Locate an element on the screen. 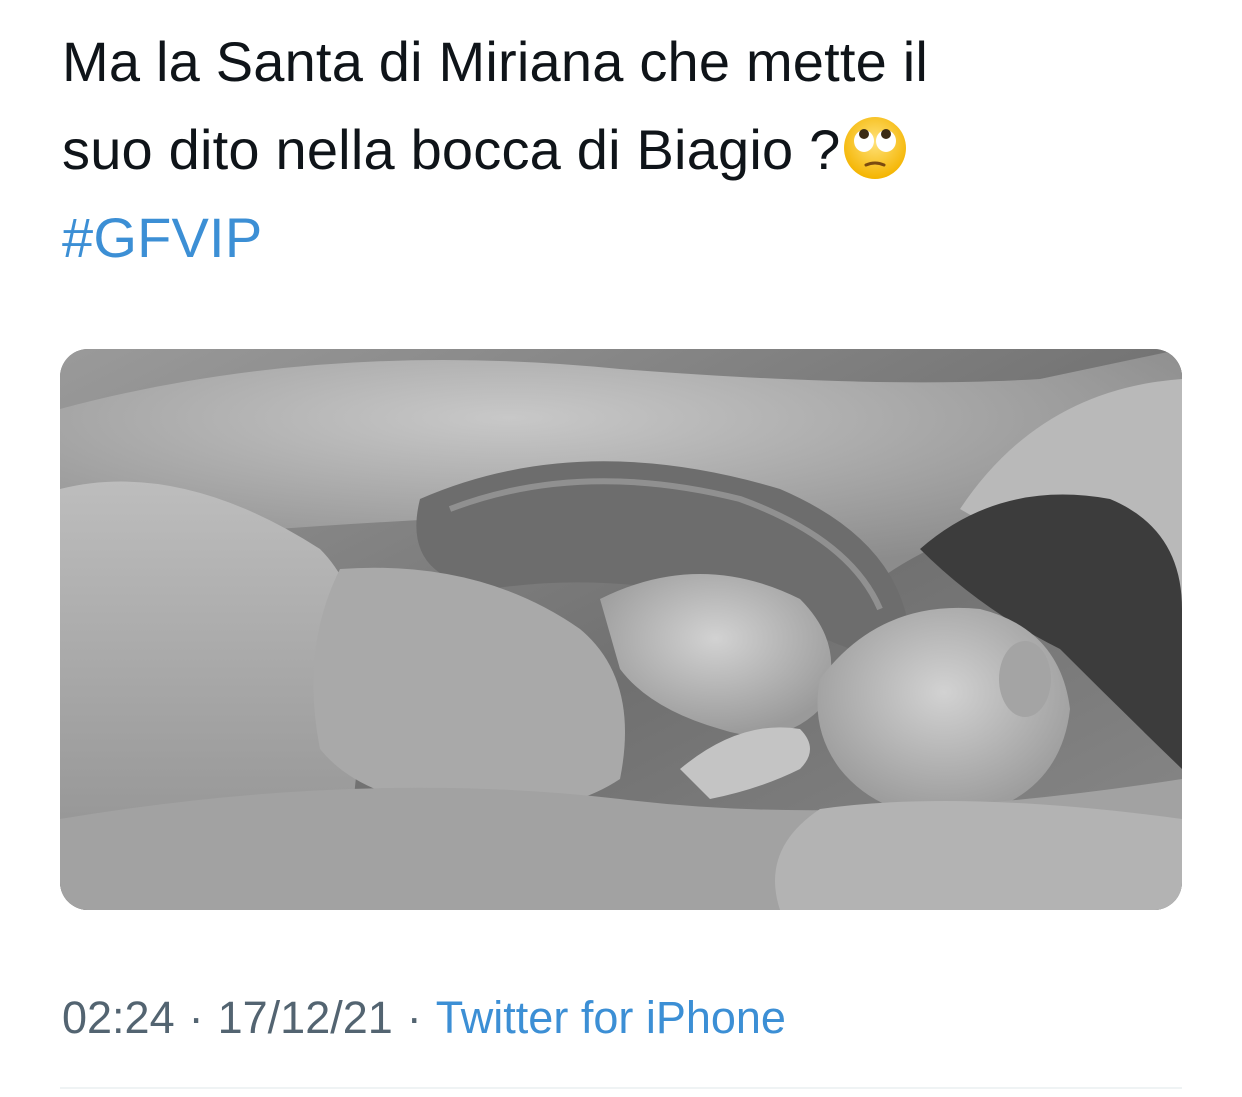 The width and height of the screenshot is (1242, 1097). hashtag-link: #GFVIP is located at coordinates (622, 238).